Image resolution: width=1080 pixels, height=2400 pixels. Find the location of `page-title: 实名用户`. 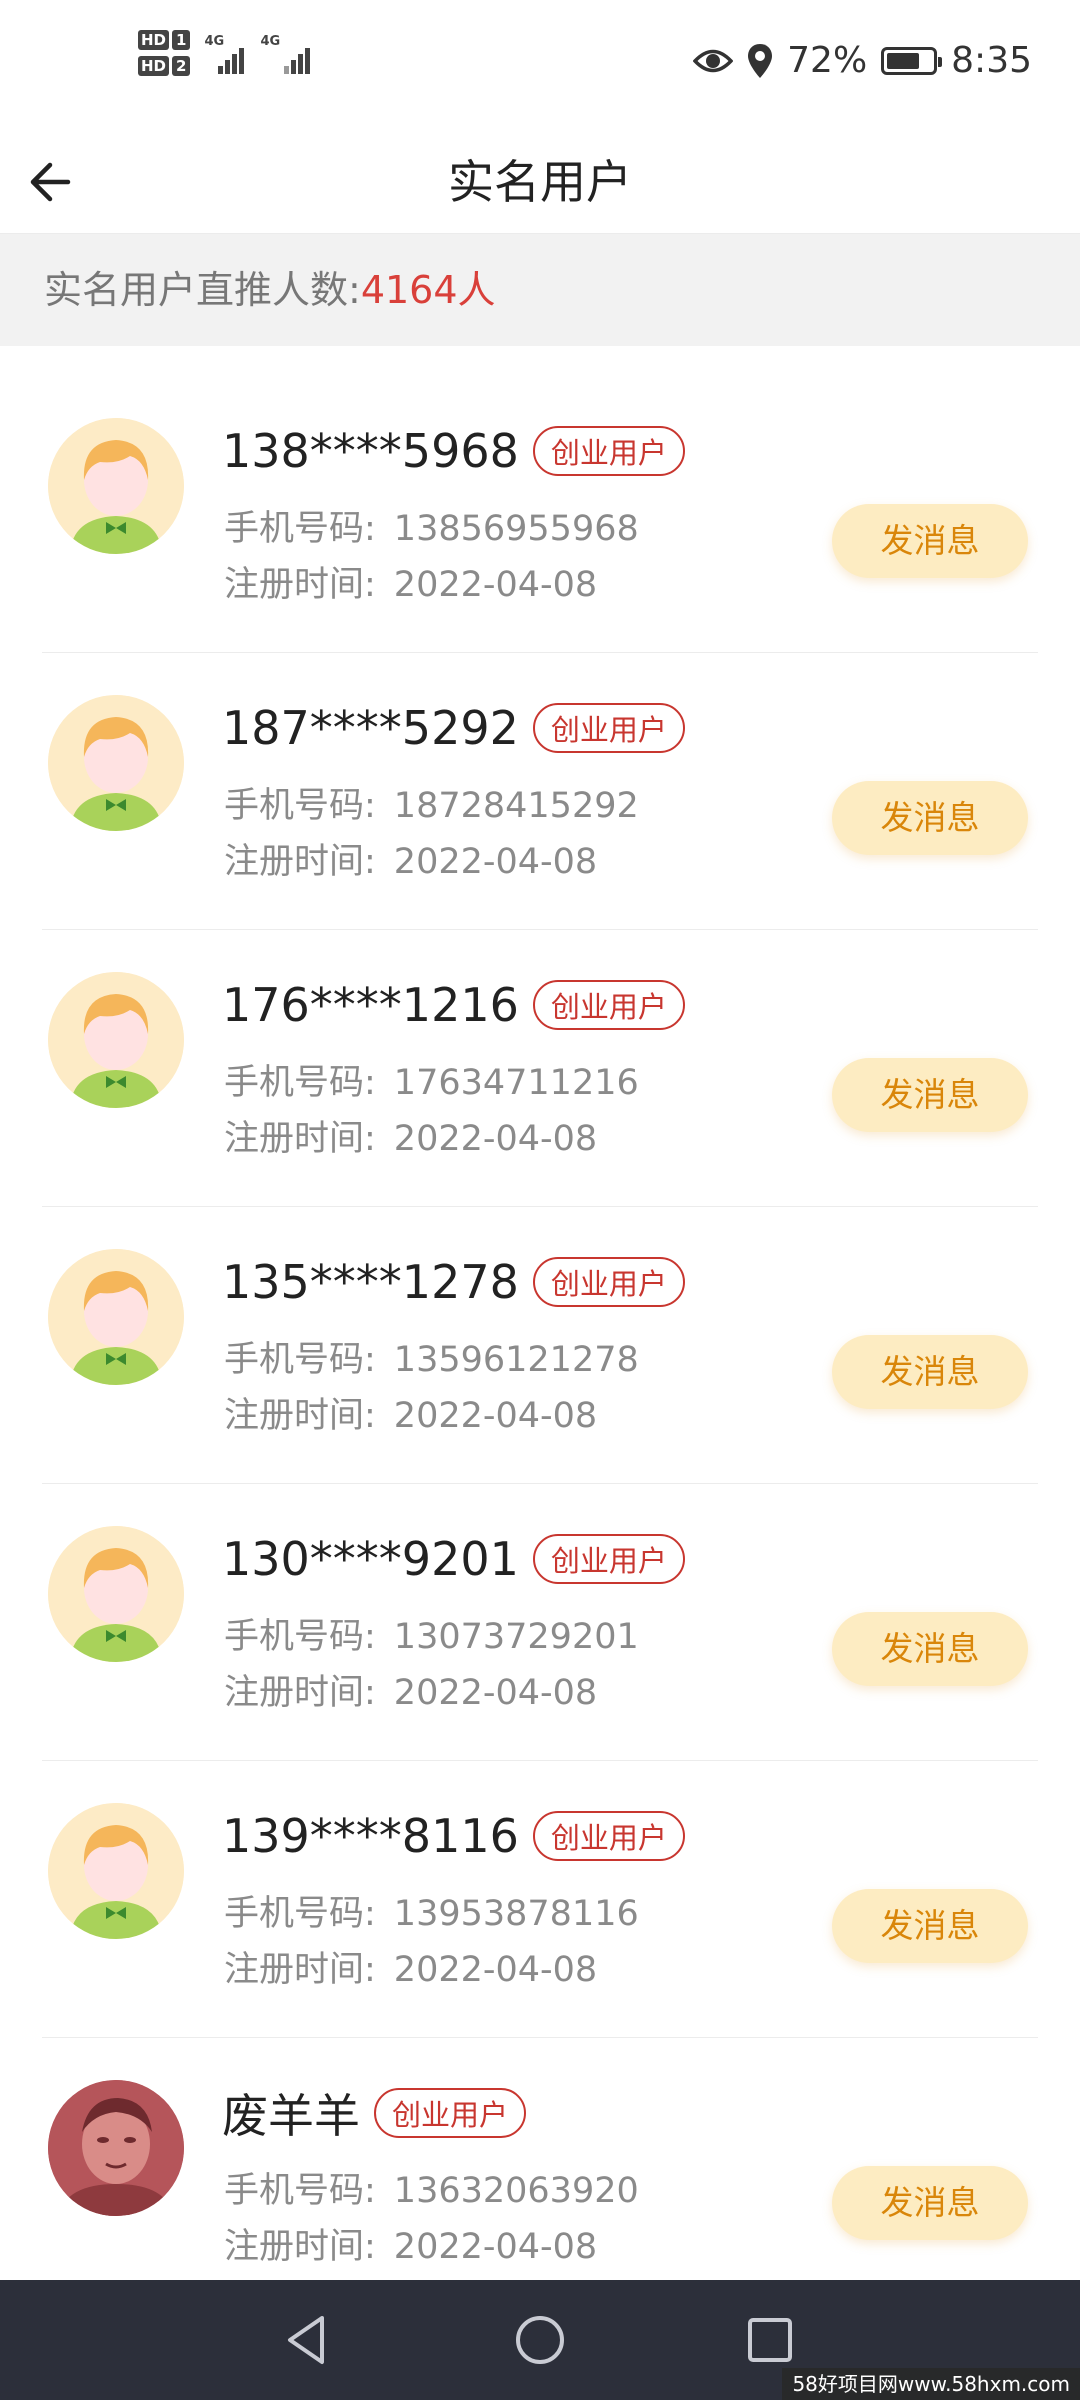

page-title: 实名用户 is located at coordinates (540, 182).